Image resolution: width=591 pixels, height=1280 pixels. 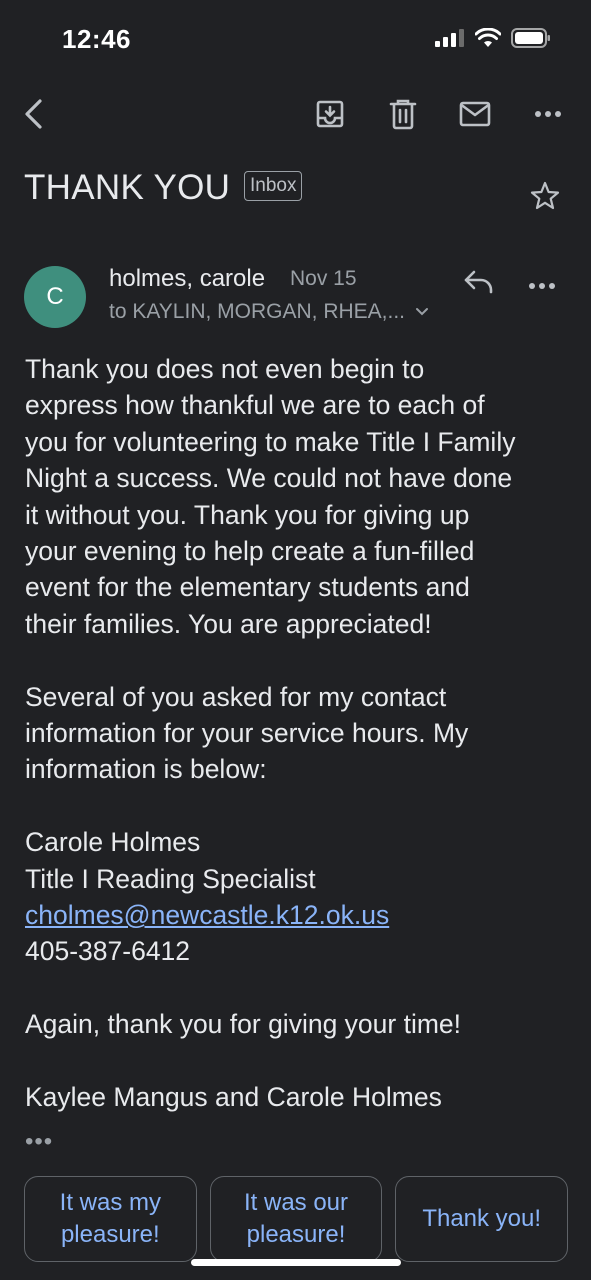 I want to click on body-closing: Kaylee Mangus and Carole Holmes, so click(x=297, y=1097).